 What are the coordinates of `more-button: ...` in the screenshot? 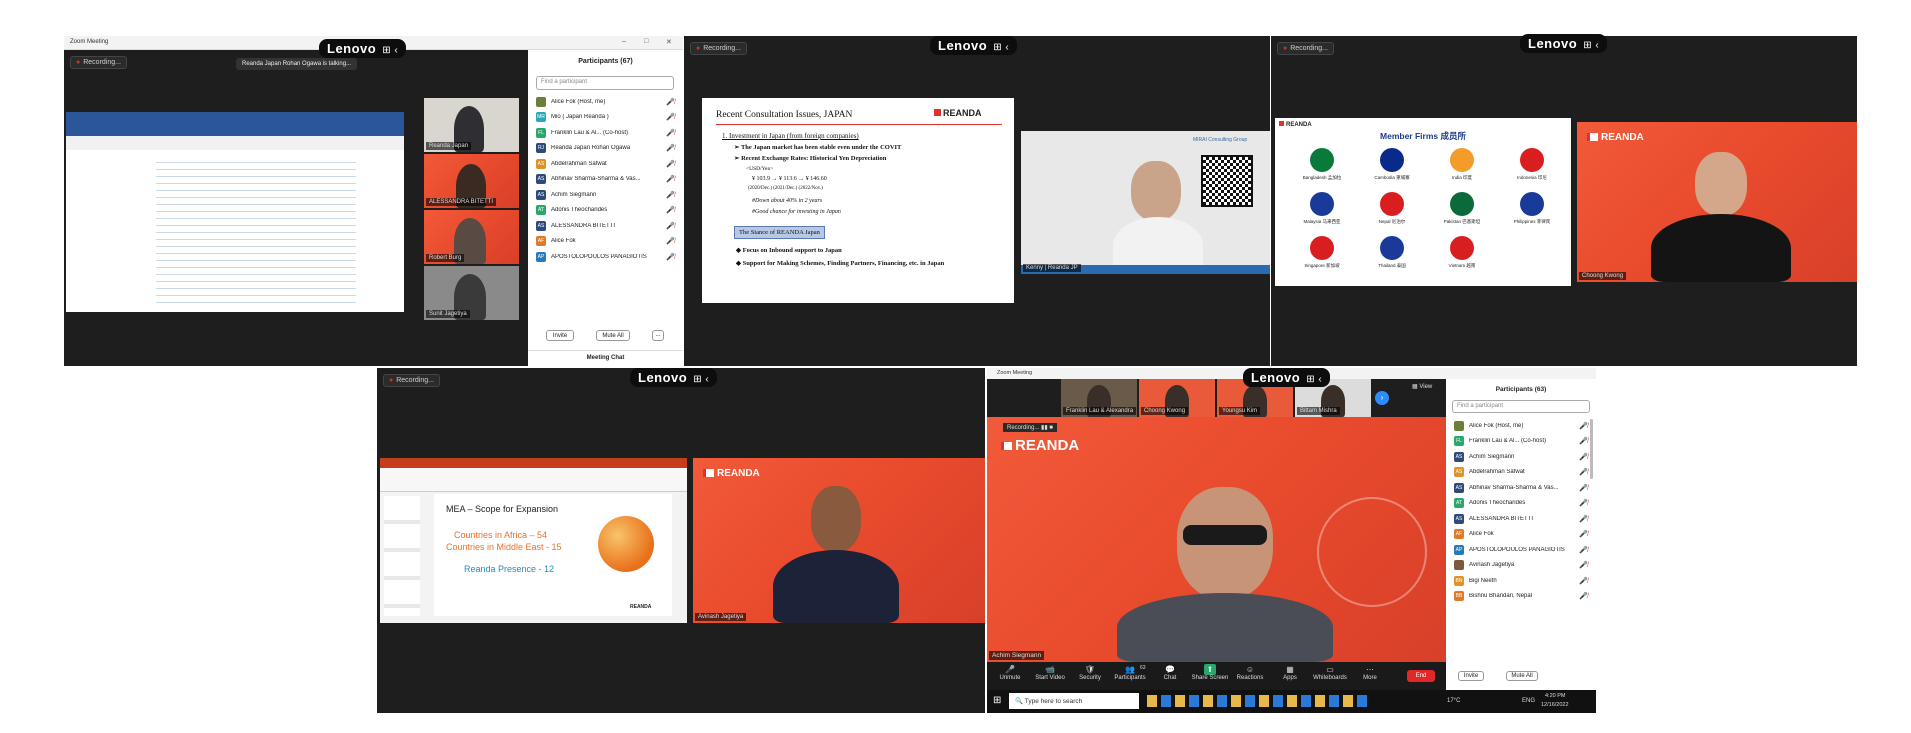 It's located at (658, 335).